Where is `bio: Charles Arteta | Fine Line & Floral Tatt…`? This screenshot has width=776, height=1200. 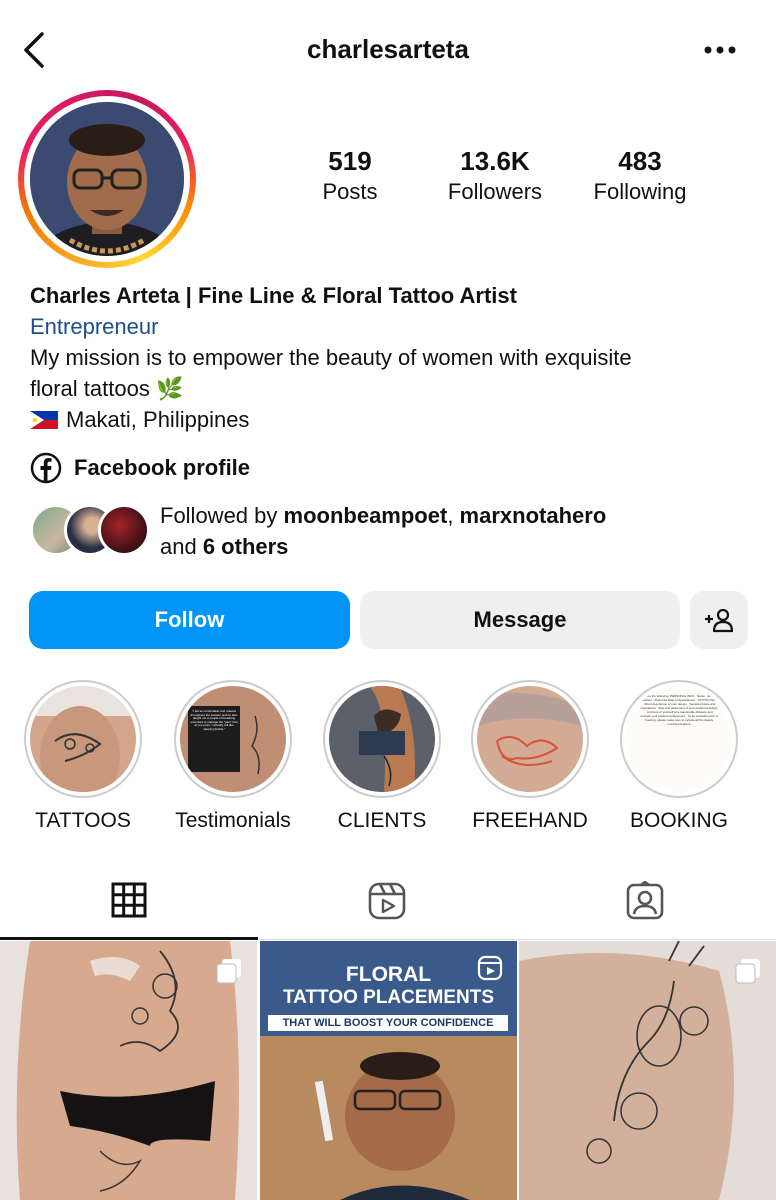 bio: Charles Arteta | Fine Line & Floral Tatt… is located at coordinates (390, 357).